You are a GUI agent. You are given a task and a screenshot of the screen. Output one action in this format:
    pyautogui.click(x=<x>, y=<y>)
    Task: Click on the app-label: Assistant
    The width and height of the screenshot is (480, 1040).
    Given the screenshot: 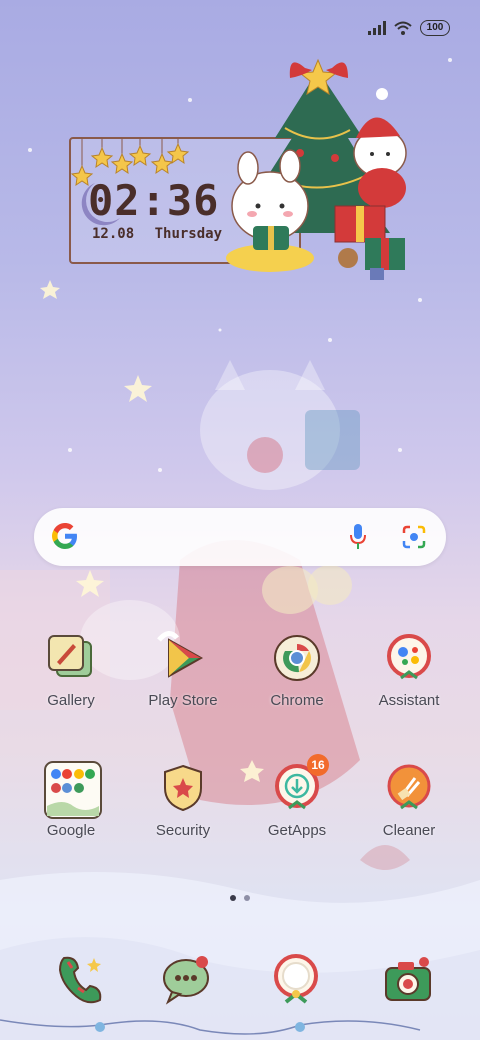 What is the action you would take?
    pyautogui.click(x=409, y=700)
    